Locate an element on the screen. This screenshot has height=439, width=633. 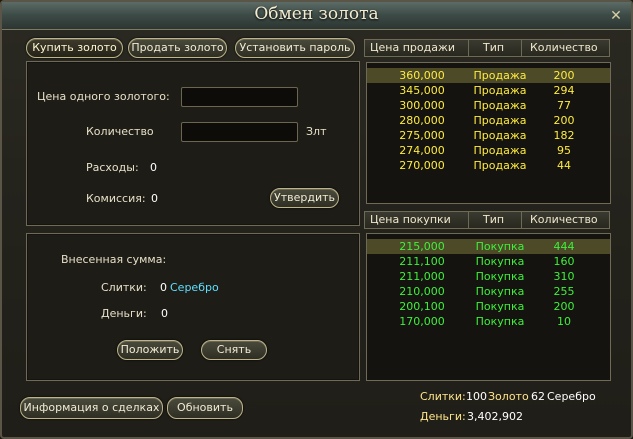
balance-money-label: Деньги: is located at coordinates (443, 416).